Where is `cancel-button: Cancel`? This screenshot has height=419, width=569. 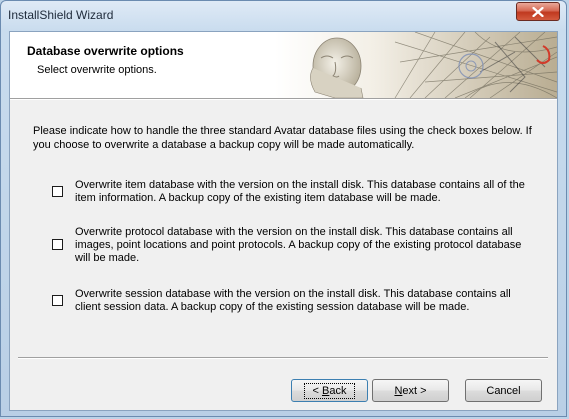 cancel-button: Cancel is located at coordinates (503, 390).